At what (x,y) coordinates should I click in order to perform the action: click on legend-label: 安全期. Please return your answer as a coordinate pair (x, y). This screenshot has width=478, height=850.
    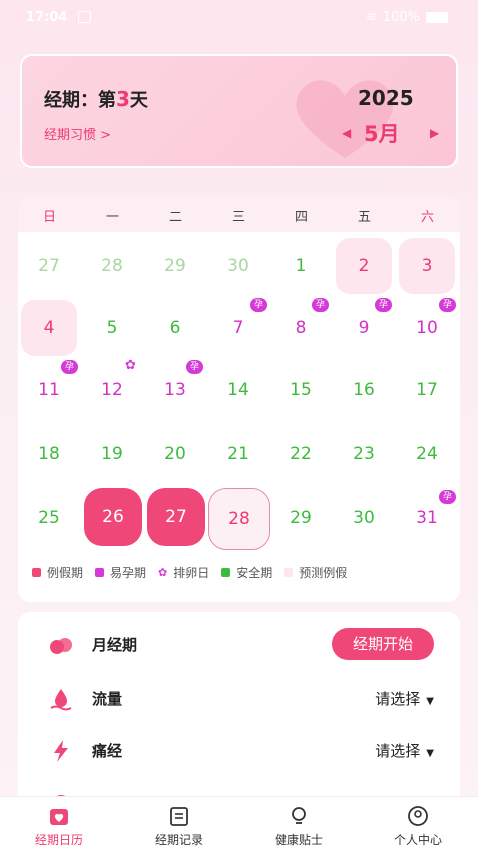
    Looking at the image, I should click on (254, 573).